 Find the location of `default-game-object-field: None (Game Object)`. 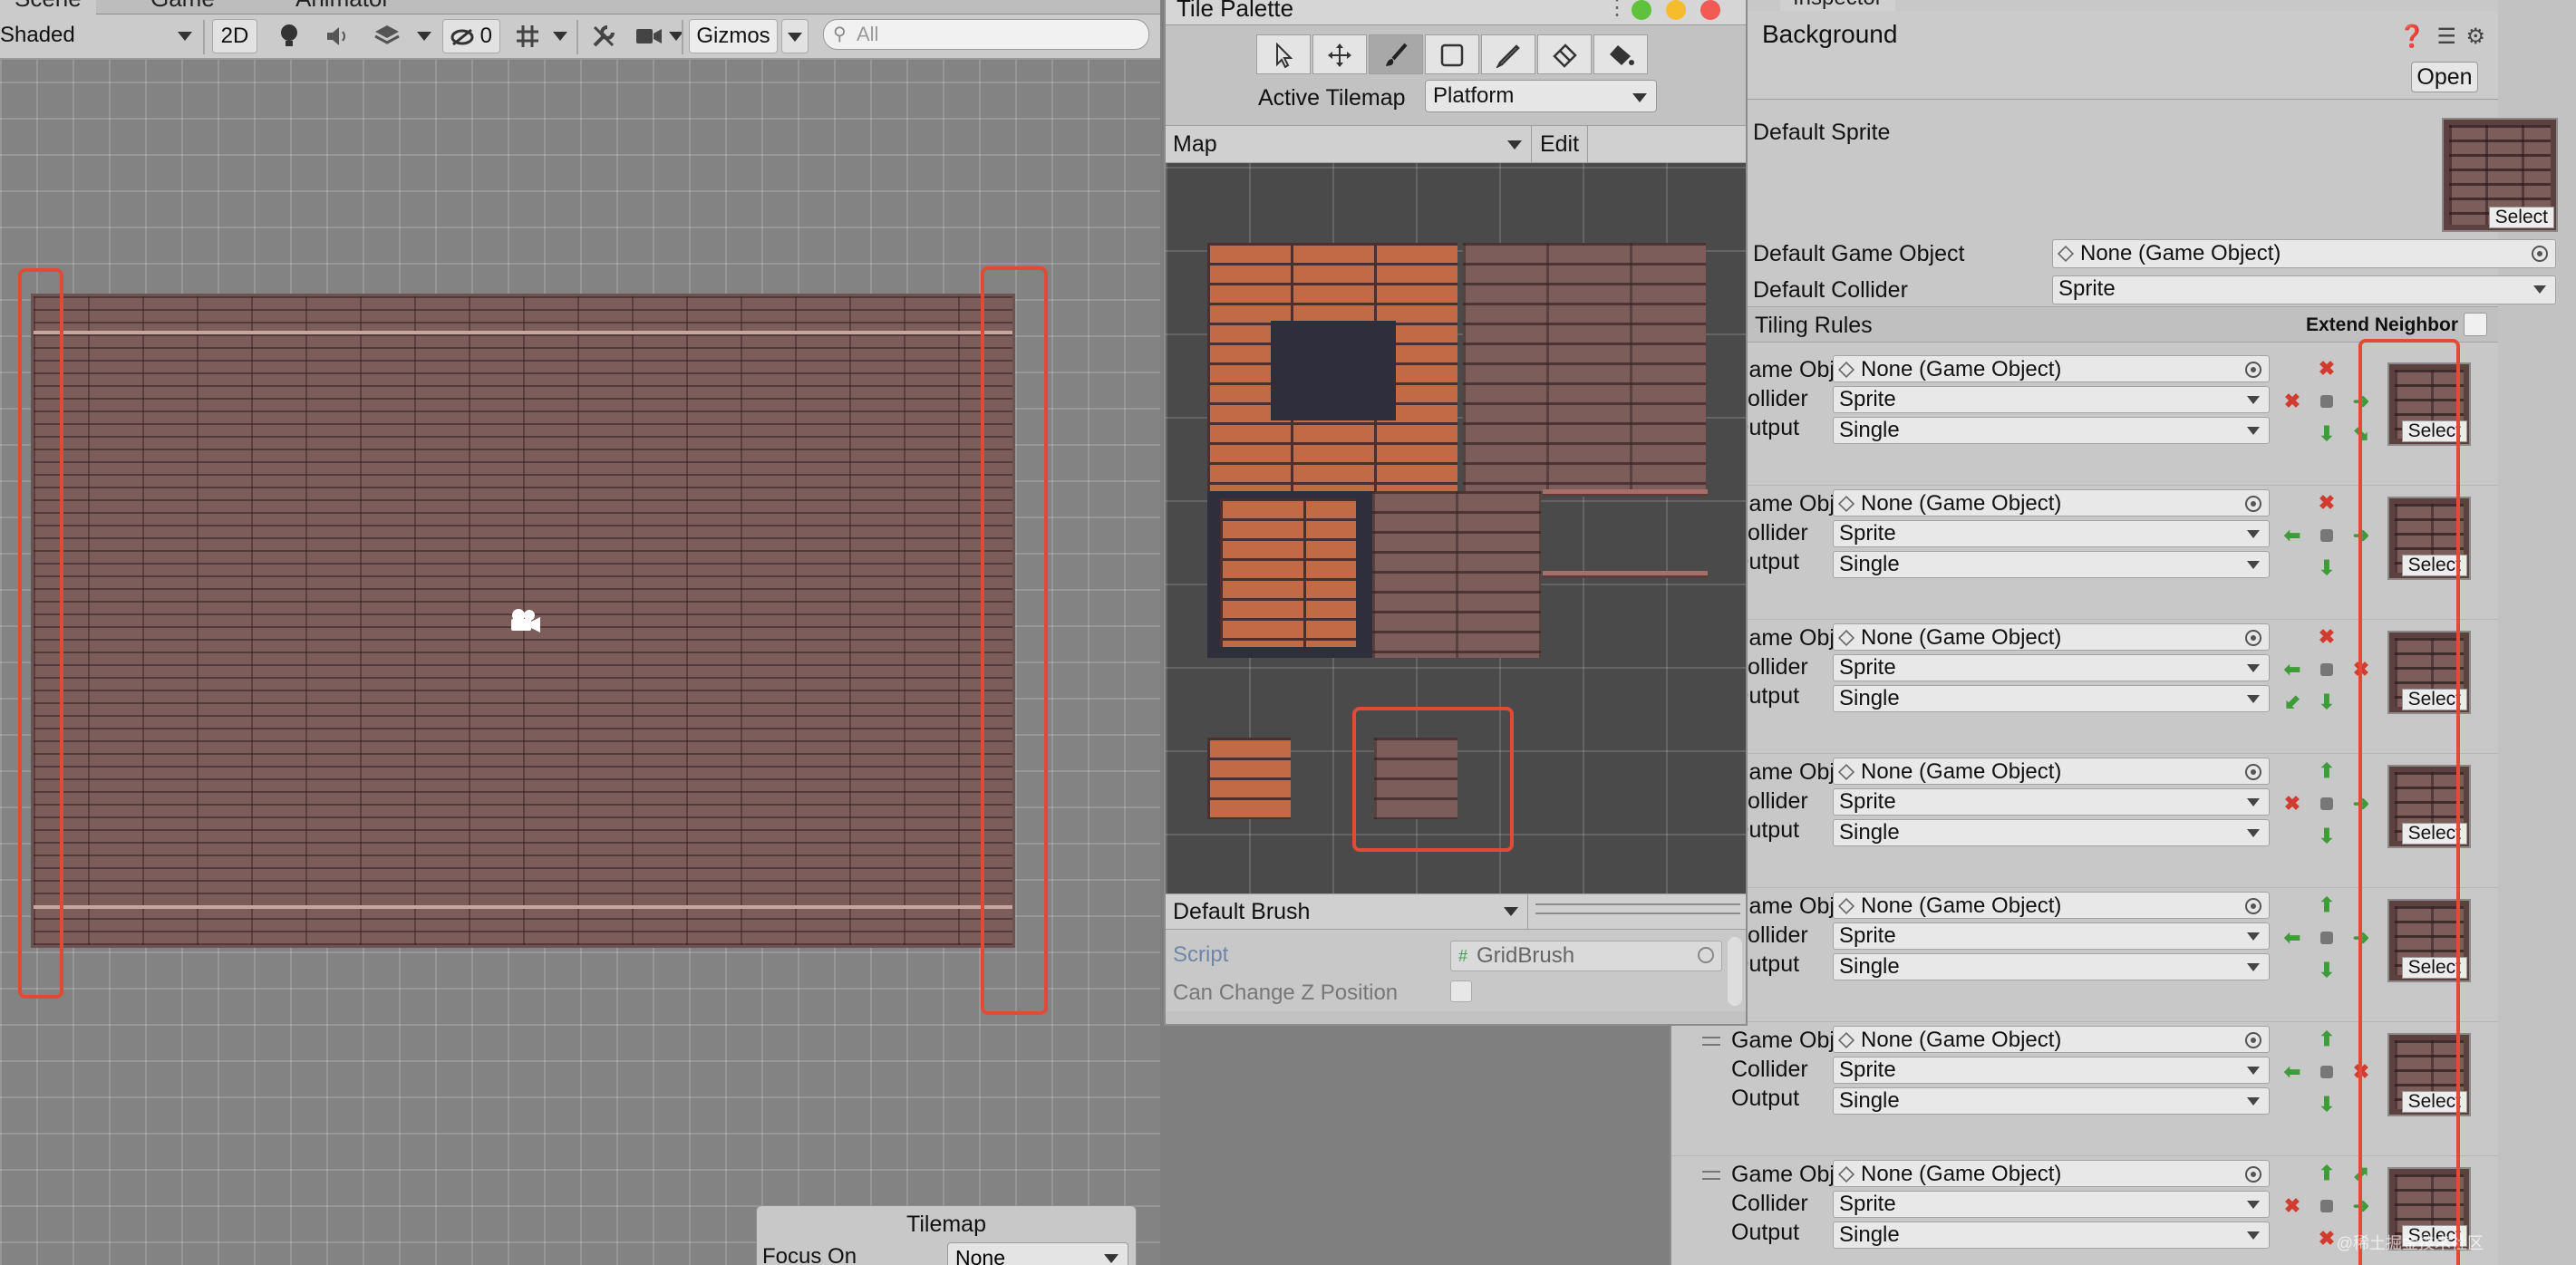

default-game-object-field: None (Game Object) is located at coordinates (2304, 253).